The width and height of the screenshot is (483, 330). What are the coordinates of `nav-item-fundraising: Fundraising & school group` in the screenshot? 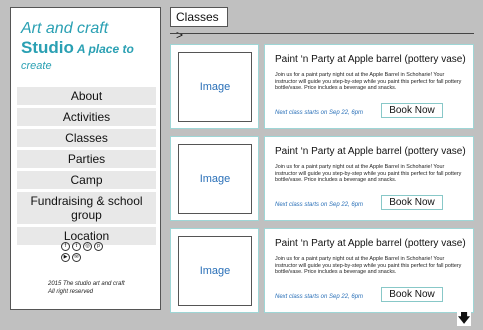 It's located at (86, 208).